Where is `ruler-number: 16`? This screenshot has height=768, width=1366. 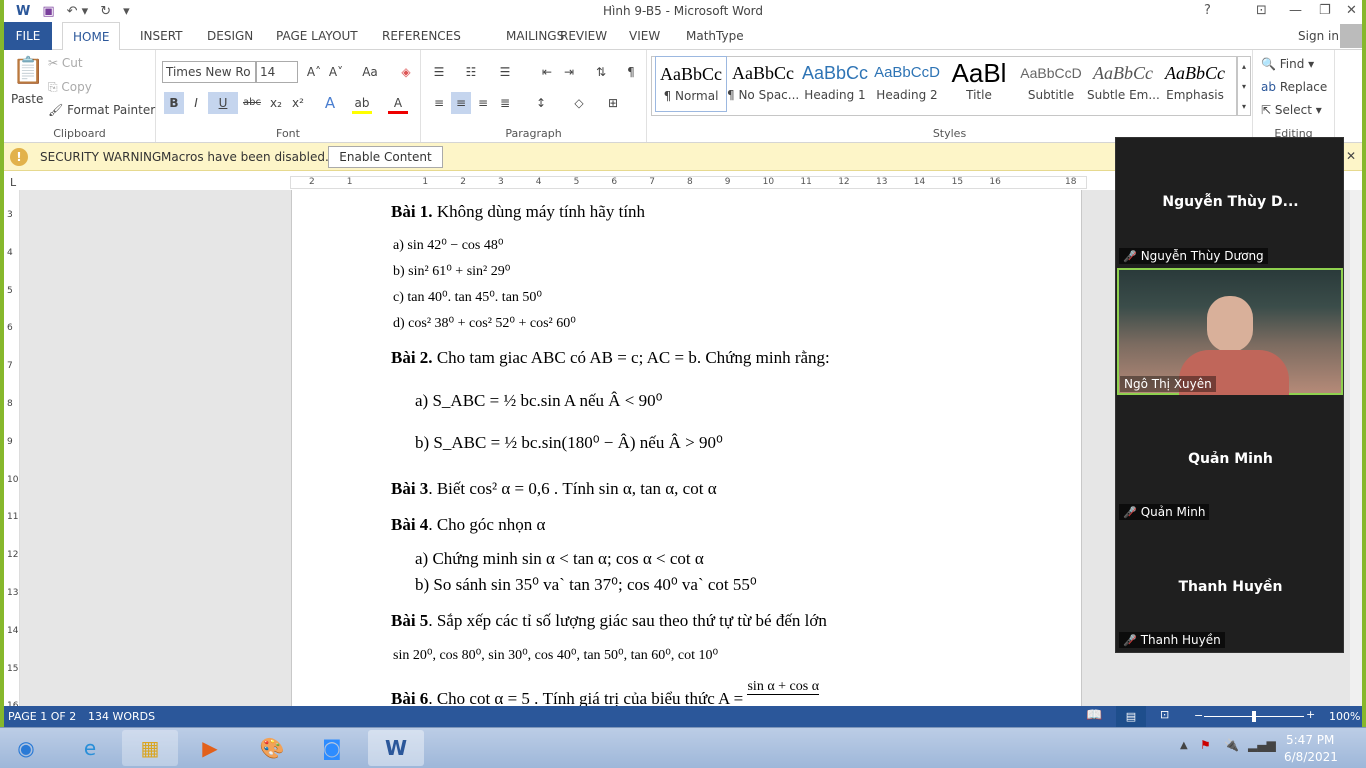 ruler-number: 16 is located at coordinates (995, 182).